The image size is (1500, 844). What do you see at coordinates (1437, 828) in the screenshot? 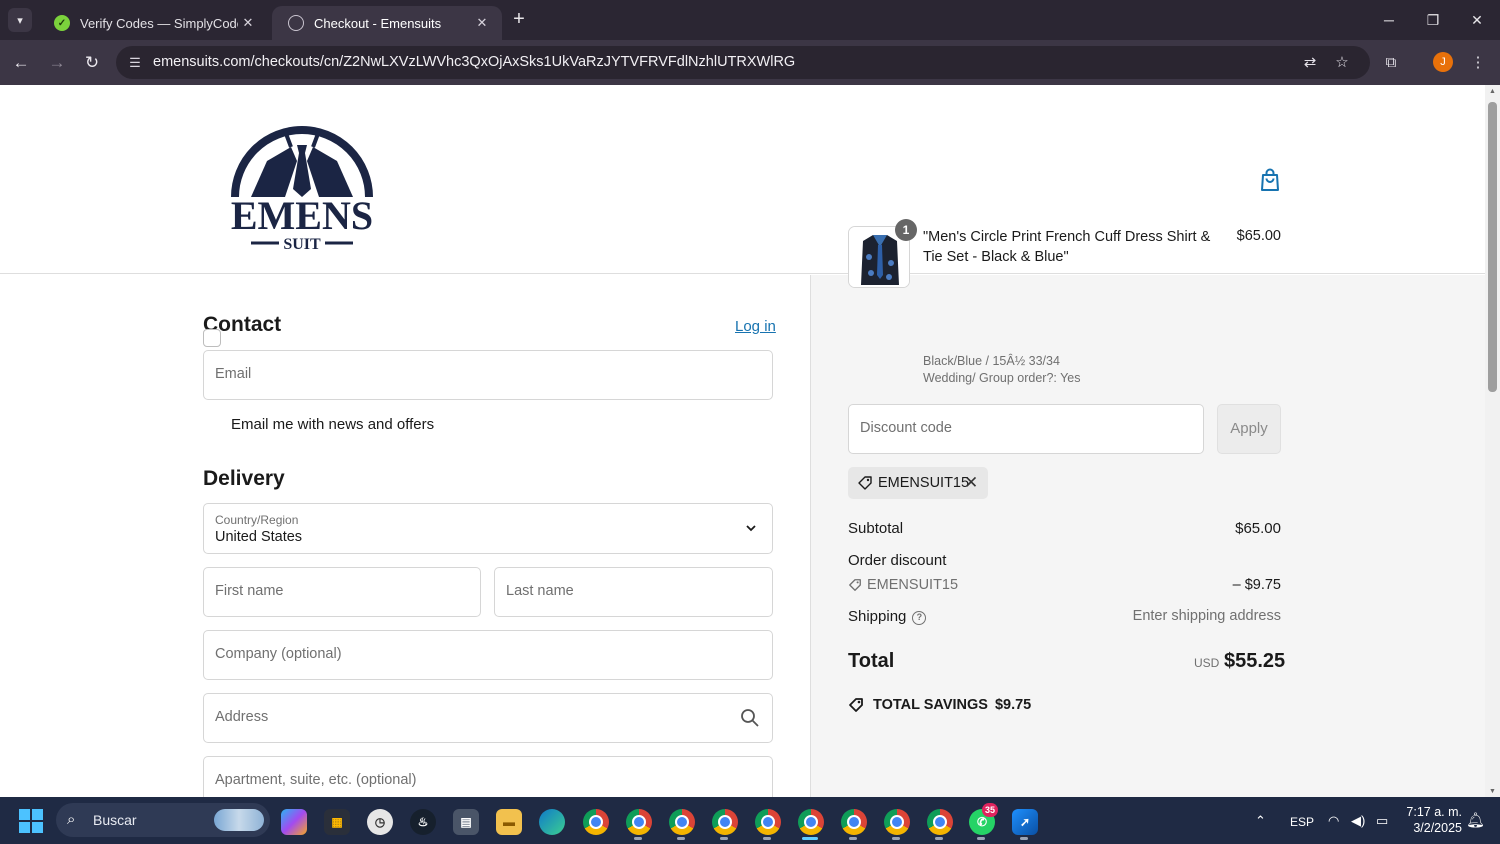
I see `clock-date: 3/2/2025` at bounding box center [1437, 828].